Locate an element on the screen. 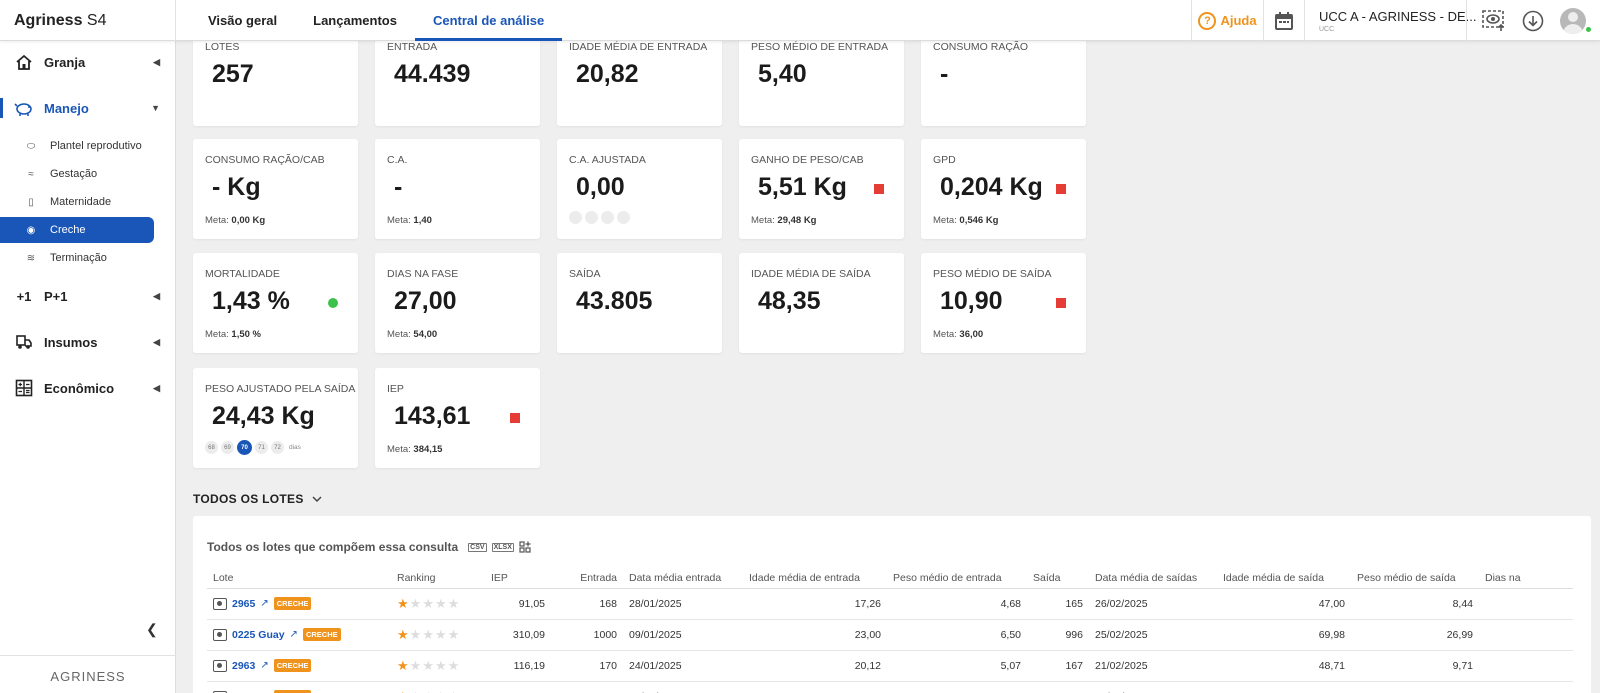  lot-link: 2963 is located at coordinates (243, 666).